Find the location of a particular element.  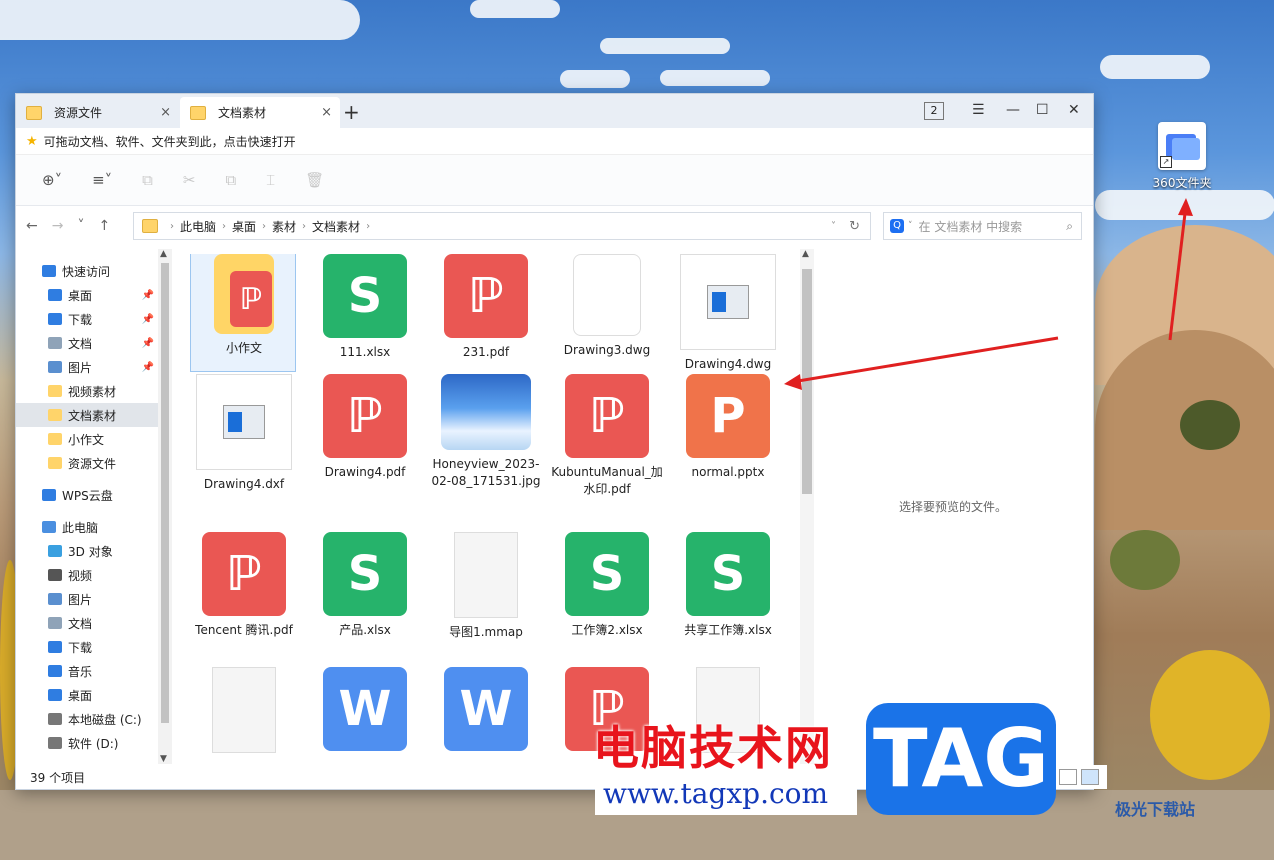

watermark-url: www.tagxp.com is located at coordinates (726, 794).